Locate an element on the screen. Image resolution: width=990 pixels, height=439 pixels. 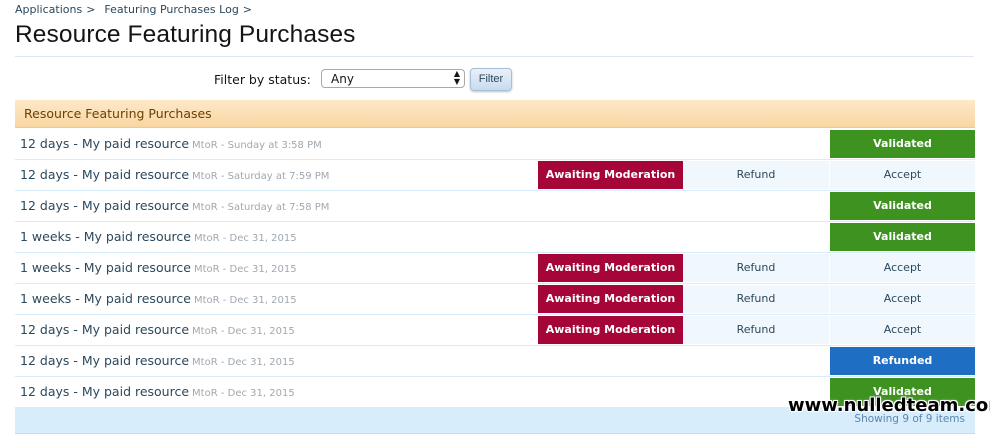
status-badge-refunded: Refunded is located at coordinates (902, 361).